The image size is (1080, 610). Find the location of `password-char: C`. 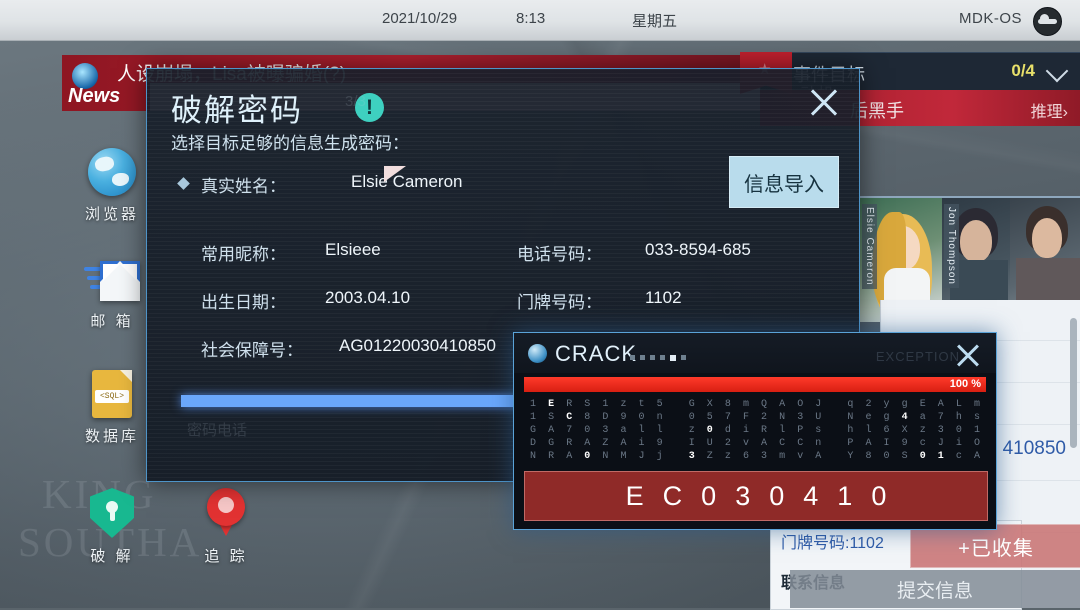

password-char: C is located at coordinates (672, 495).